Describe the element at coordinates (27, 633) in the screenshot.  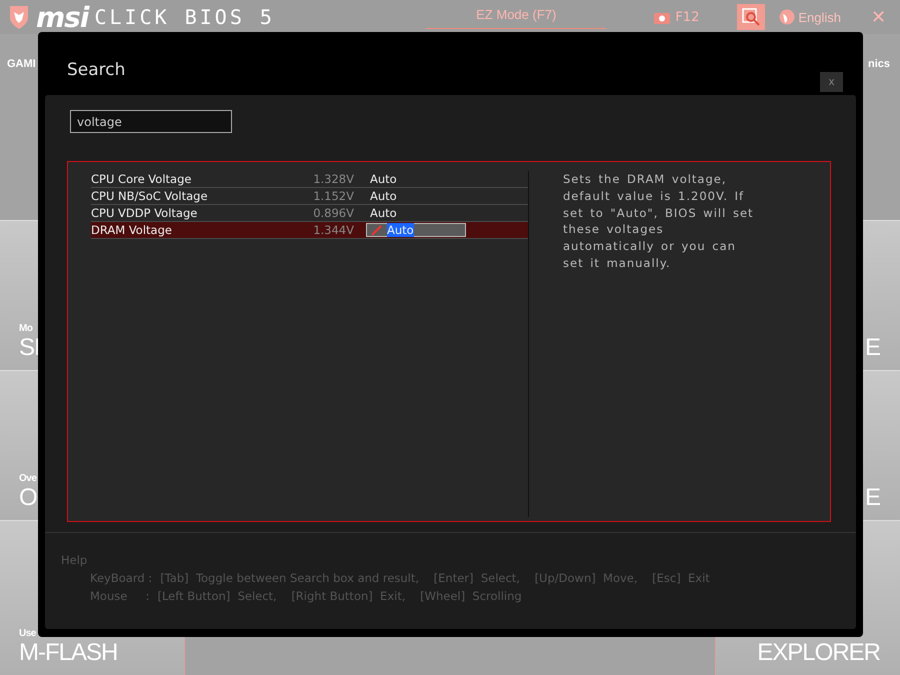
I see `tile-caption: Use` at that location.